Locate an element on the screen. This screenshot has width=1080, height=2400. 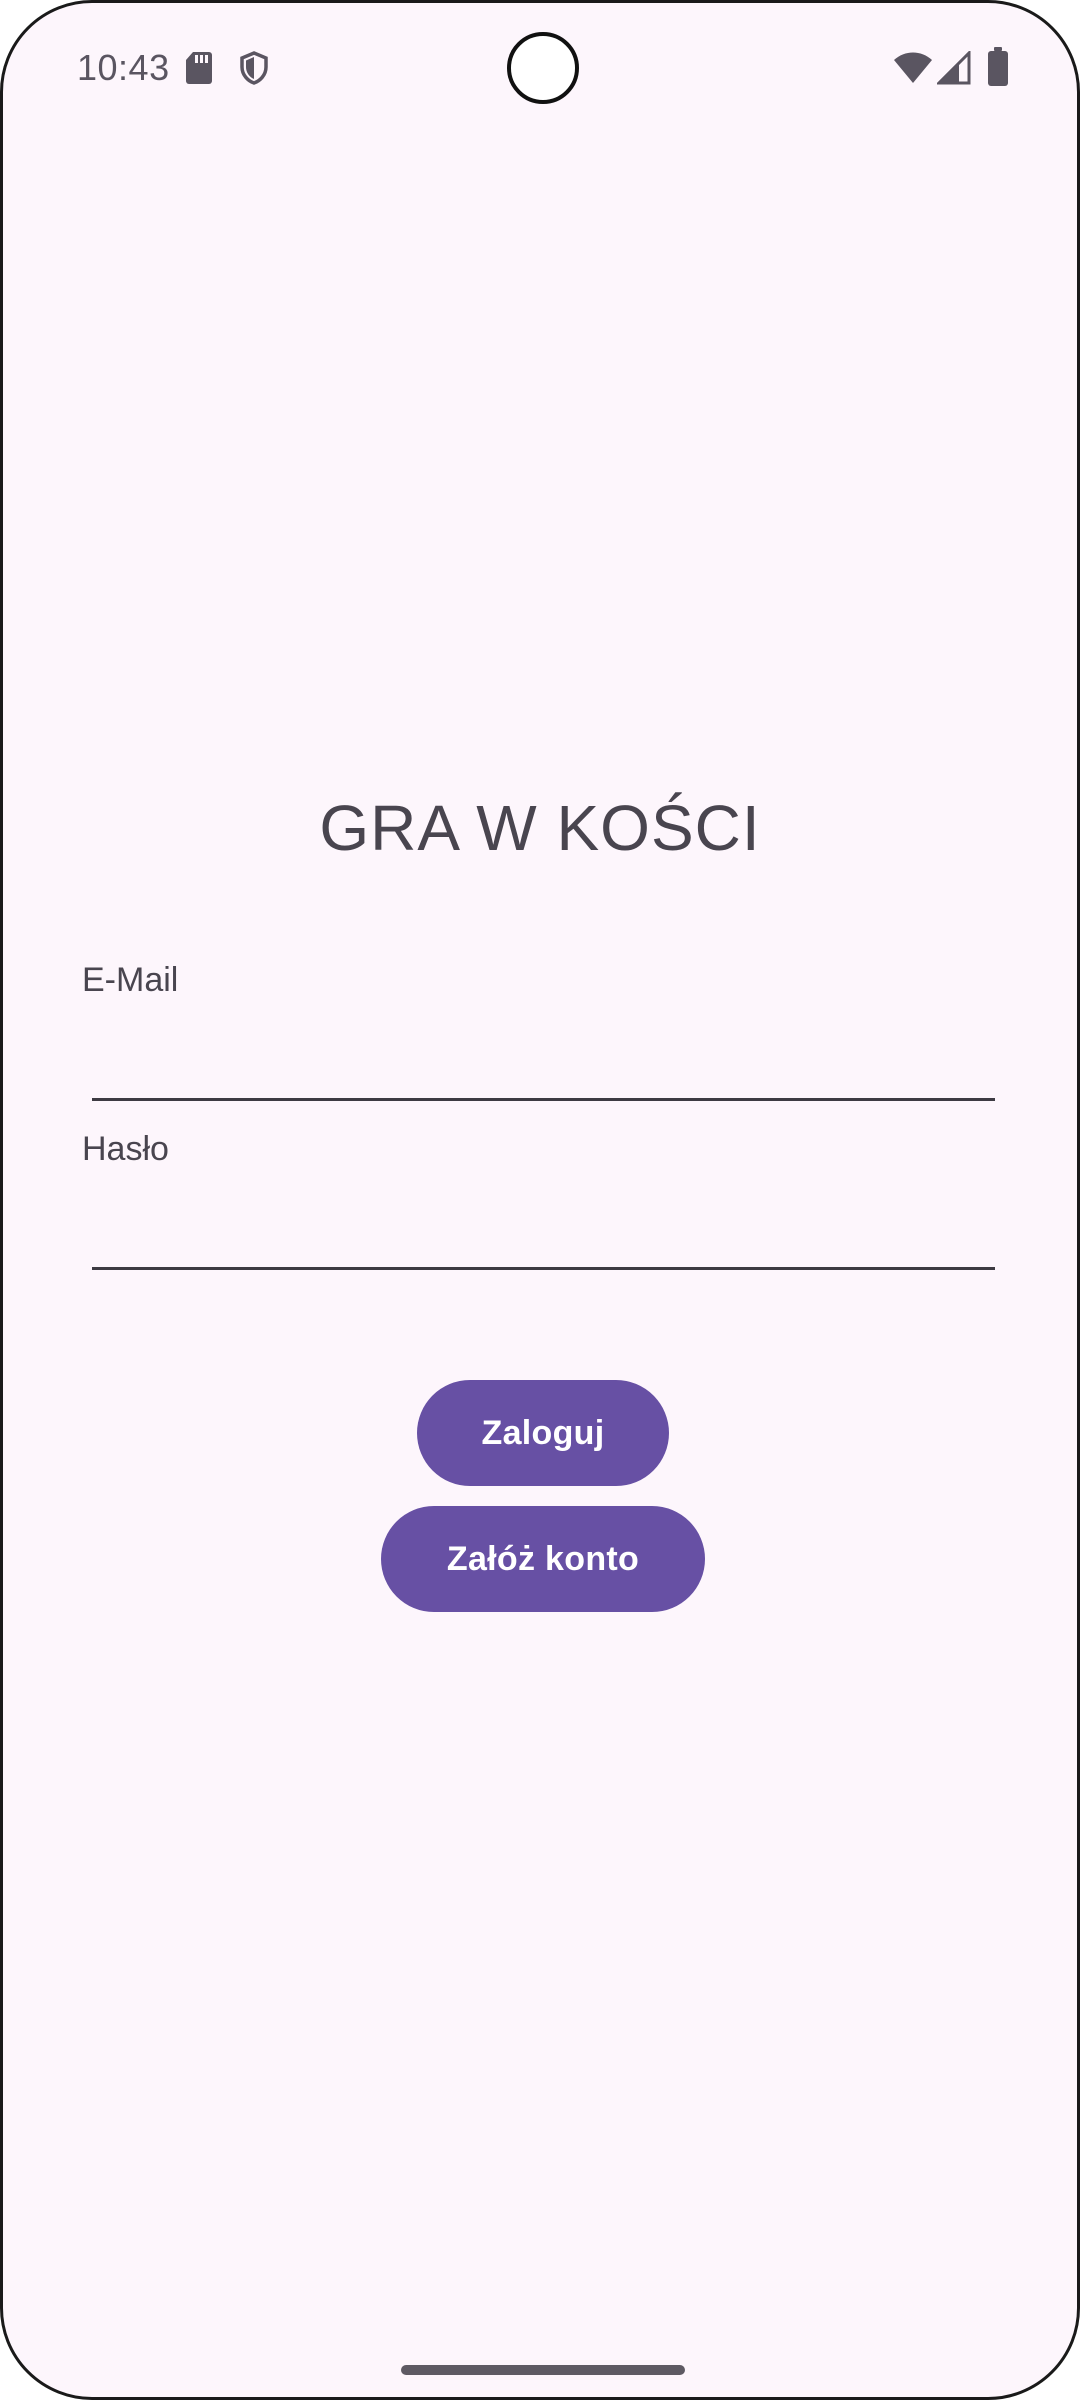
email-field is located at coordinates (543, 1063).